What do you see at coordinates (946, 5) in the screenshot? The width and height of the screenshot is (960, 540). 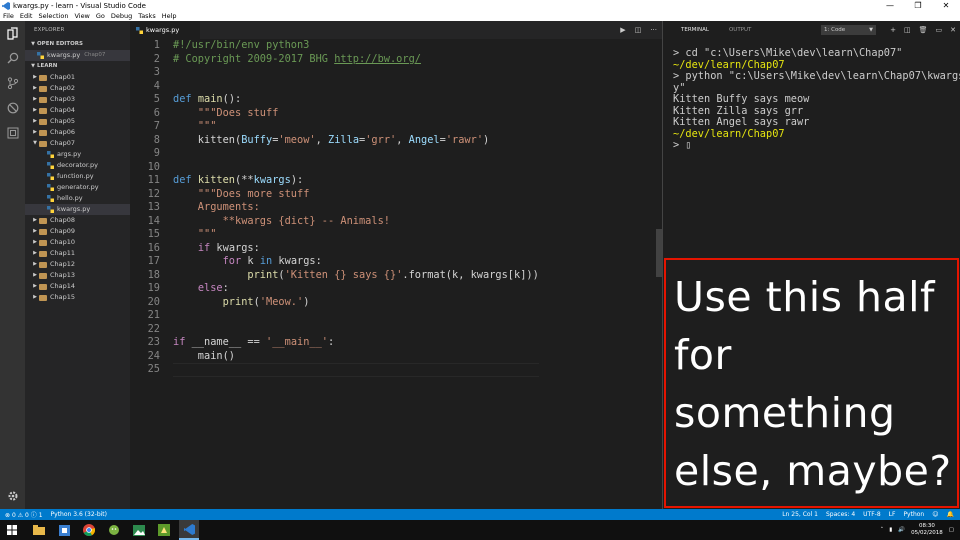 I see `close-window-button: ✕` at bounding box center [946, 5].